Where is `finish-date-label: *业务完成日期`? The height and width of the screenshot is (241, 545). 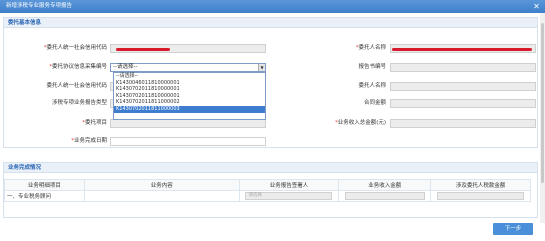
finish-date-label: *业务完成日期 is located at coordinates (89, 141).